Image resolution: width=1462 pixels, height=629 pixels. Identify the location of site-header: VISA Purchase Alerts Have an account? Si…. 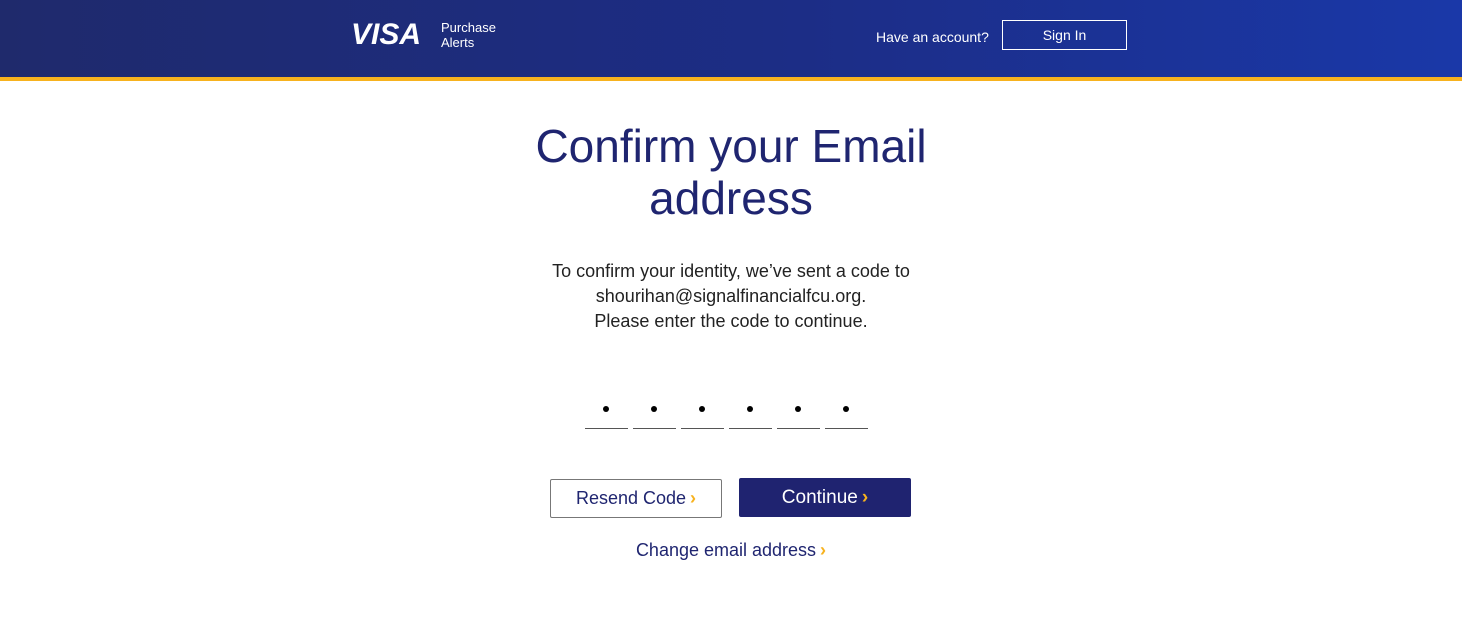
(731, 38).